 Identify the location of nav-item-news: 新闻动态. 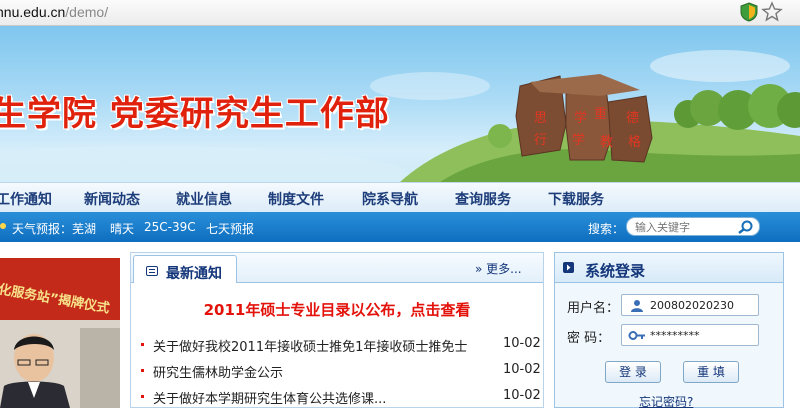
(112, 199).